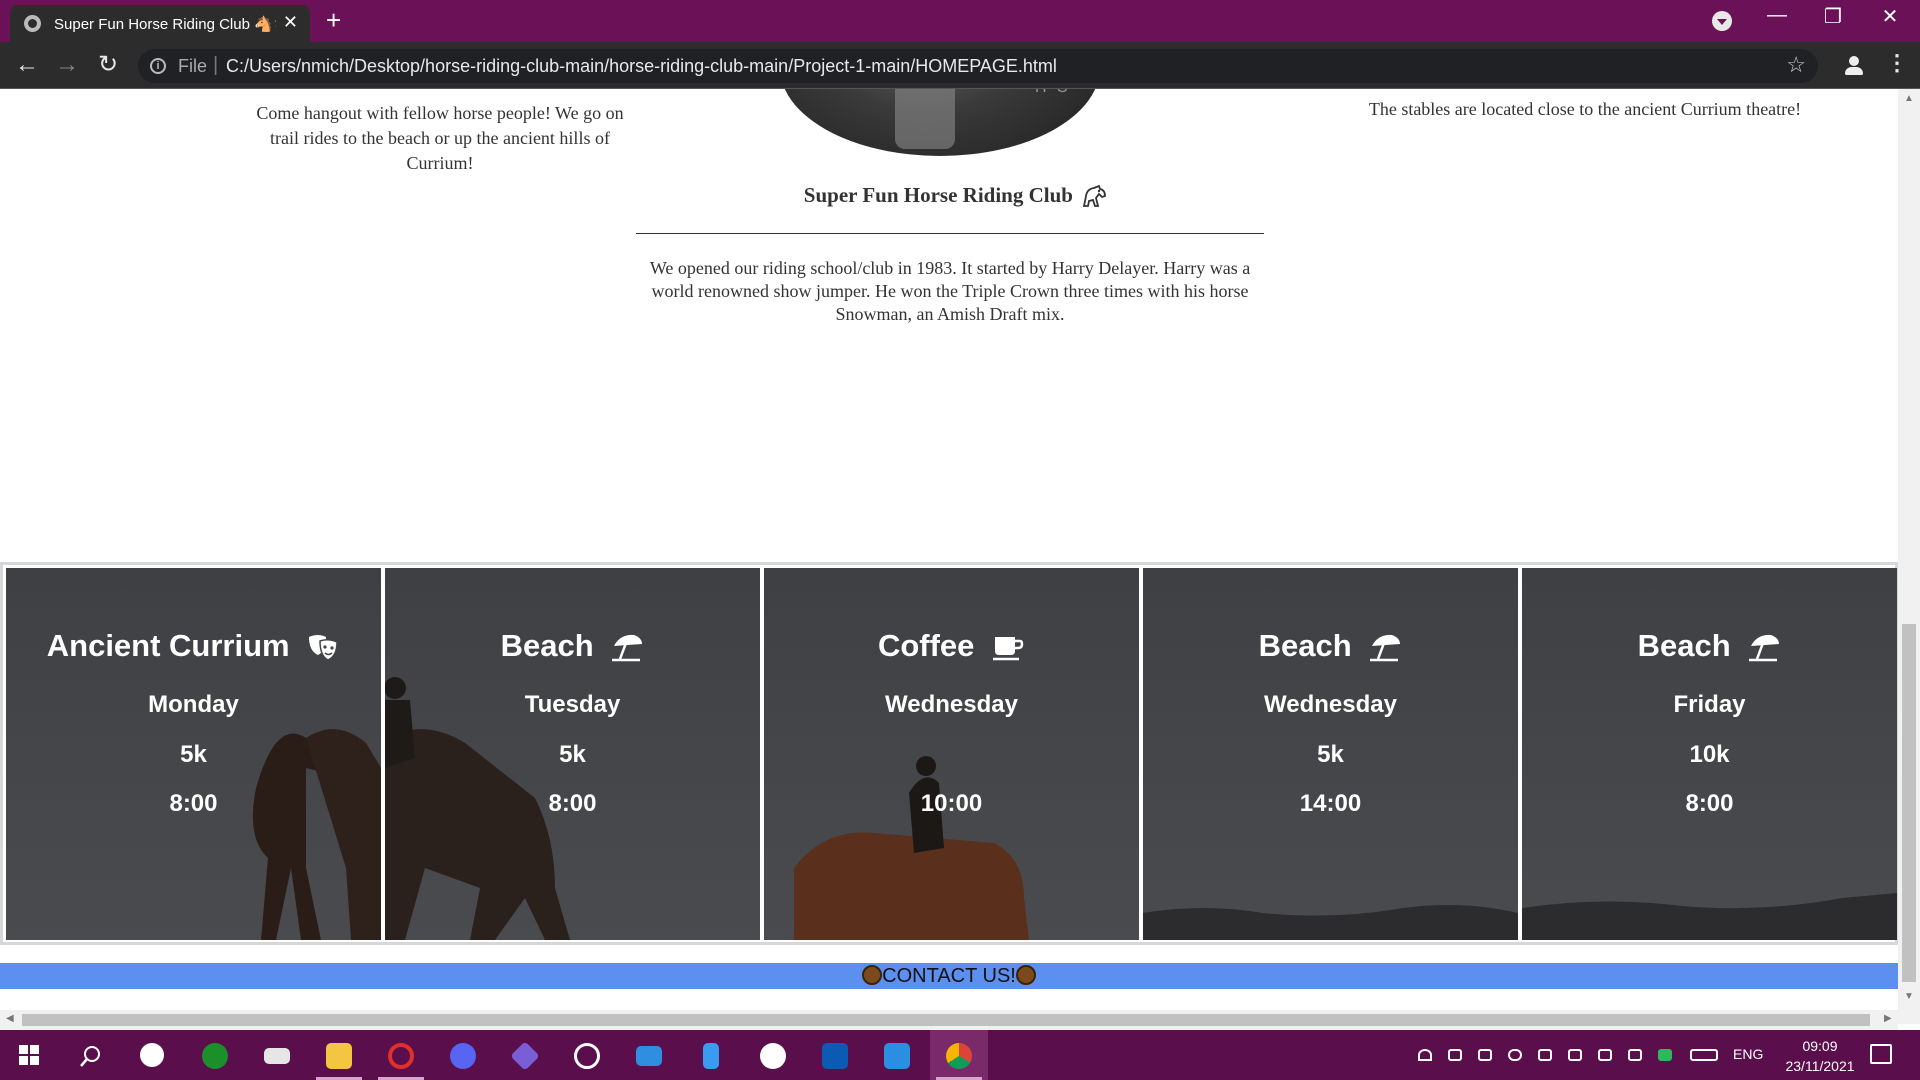  What do you see at coordinates (649, 1055) in the screenshot?
I see `mail-icon` at bounding box center [649, 1055].